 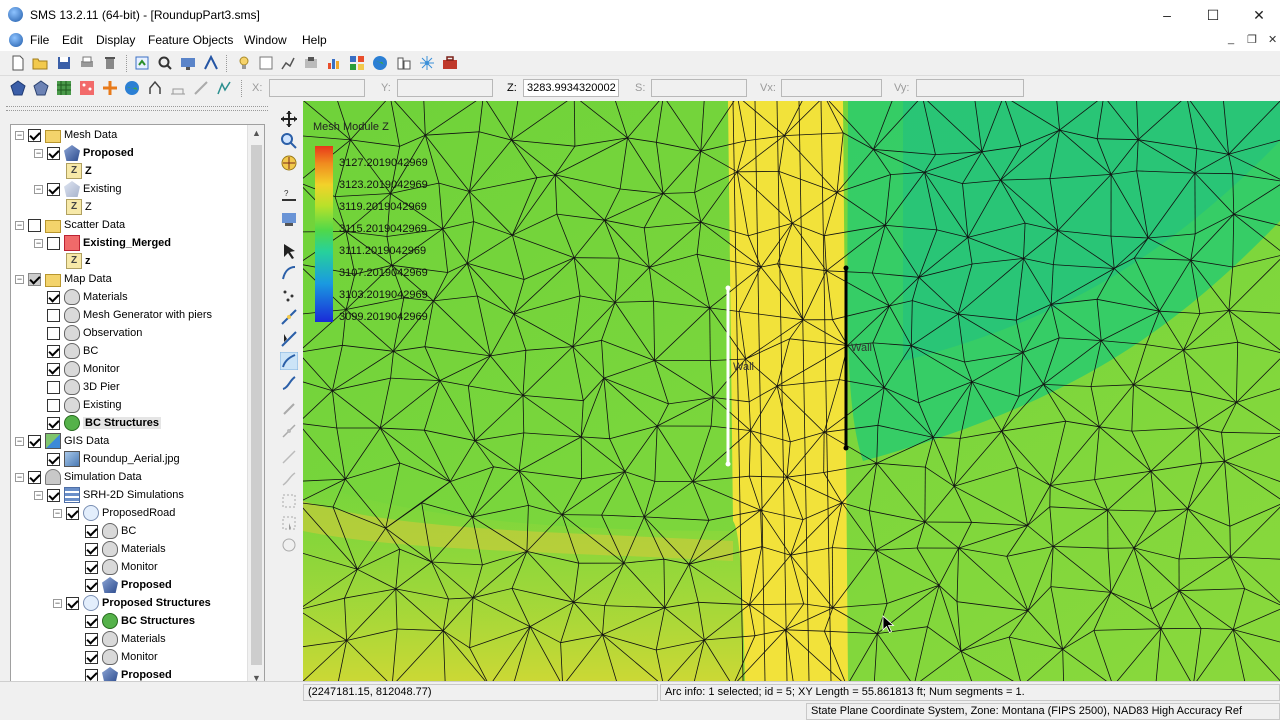 What do you see at coordinates (289, 251) in the screenshot?
I see `select-arrow-icon` at bounding box center [289, 251].